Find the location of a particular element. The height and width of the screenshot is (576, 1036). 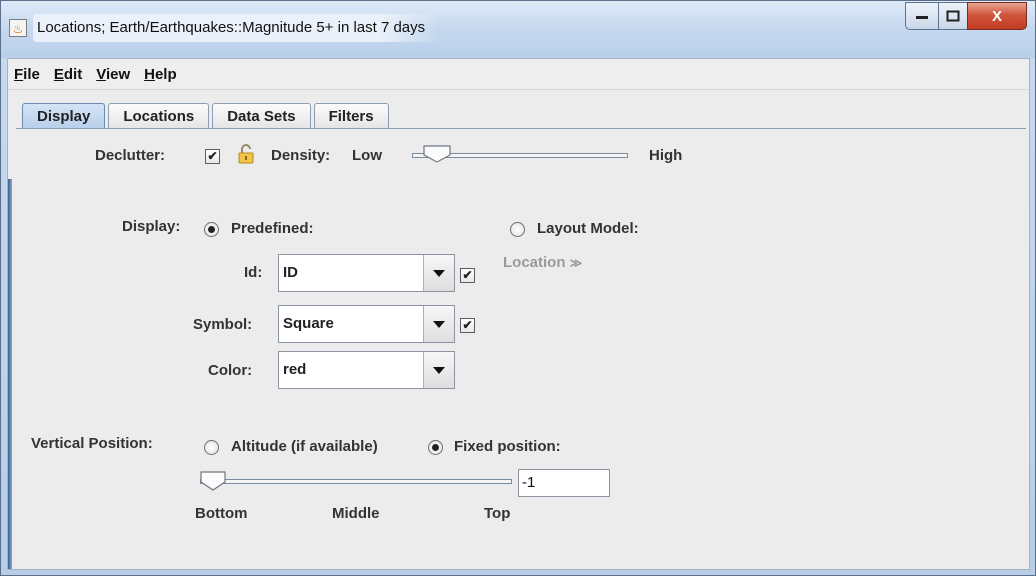

layout-model-label: Layout Model: is located at coordinates (588, 228).